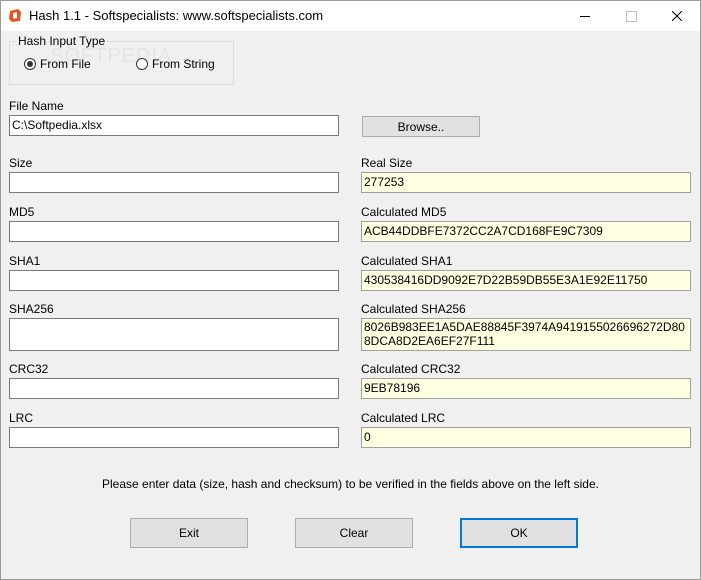 Image resolution: width=701 pixels, height=580 pixels. I want to click on md5-label: MD5, so click(22, 212).